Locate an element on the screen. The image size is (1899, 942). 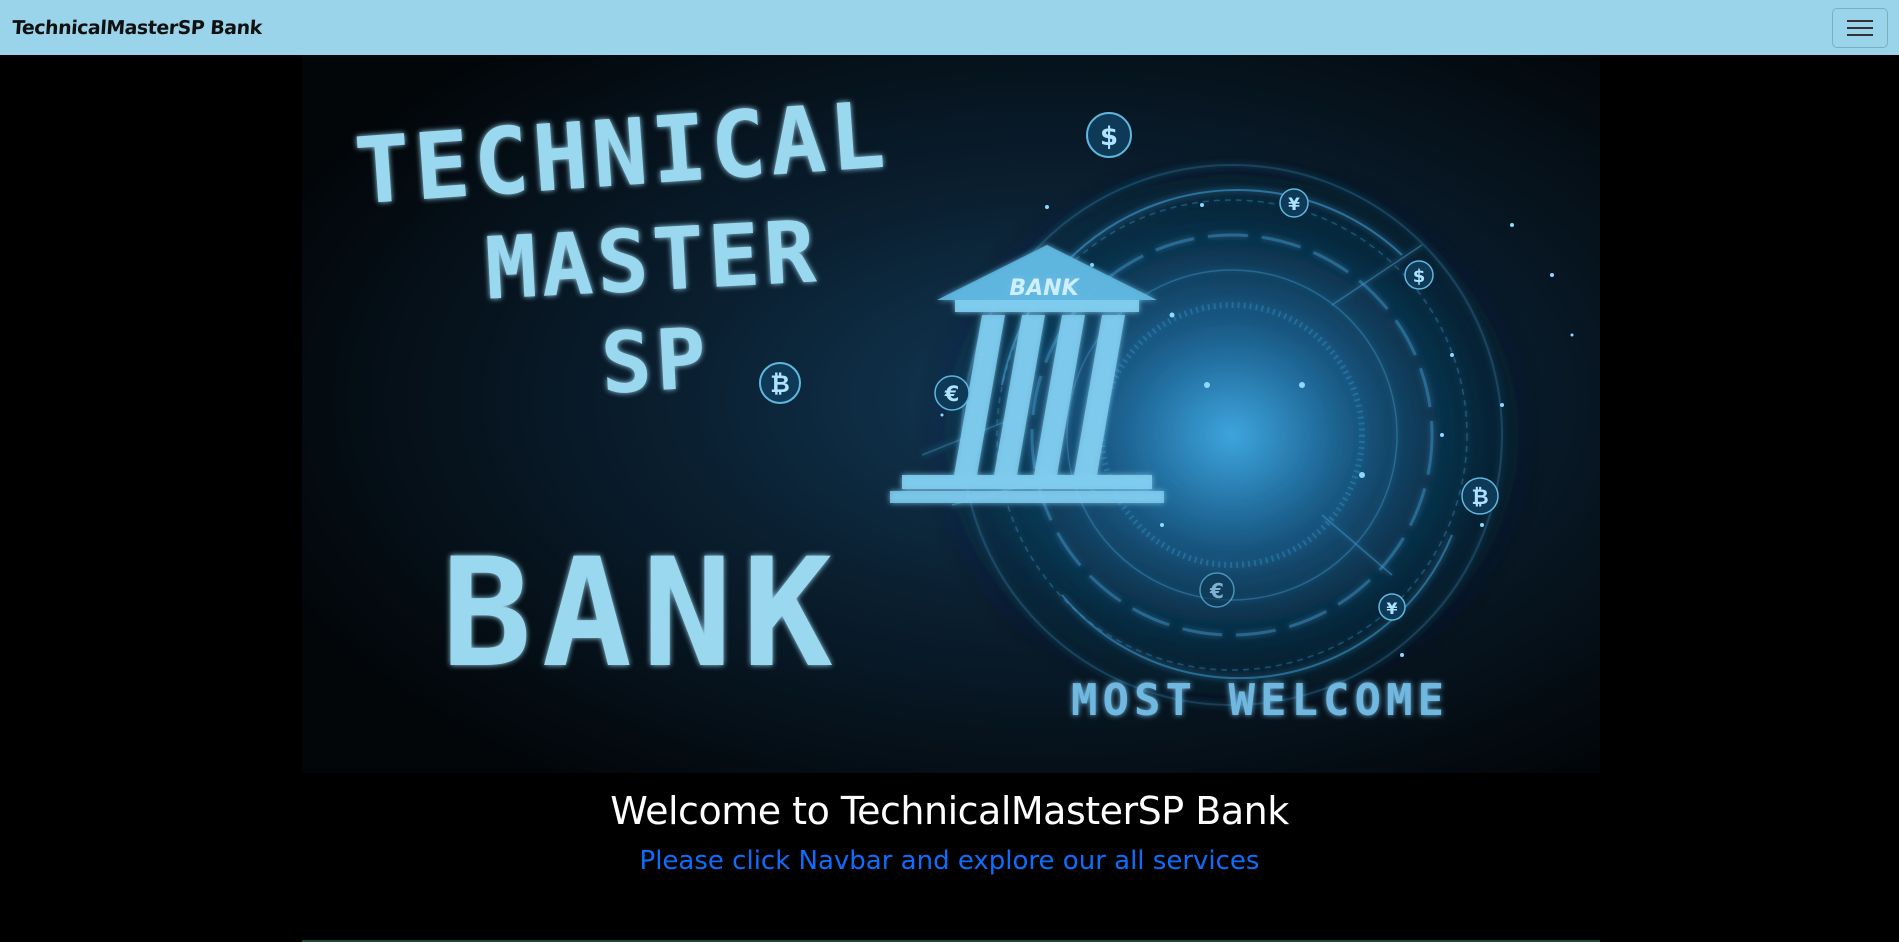
navbar: TechnicalMasterSP Bank is located at coordinates (949, 27).